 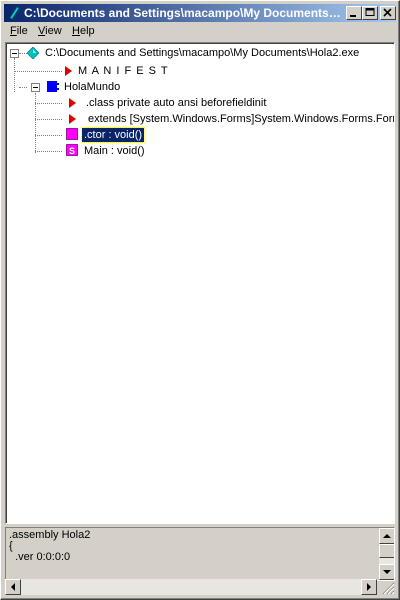 I want to click on menu-file: File, so click(x=19, y=31).